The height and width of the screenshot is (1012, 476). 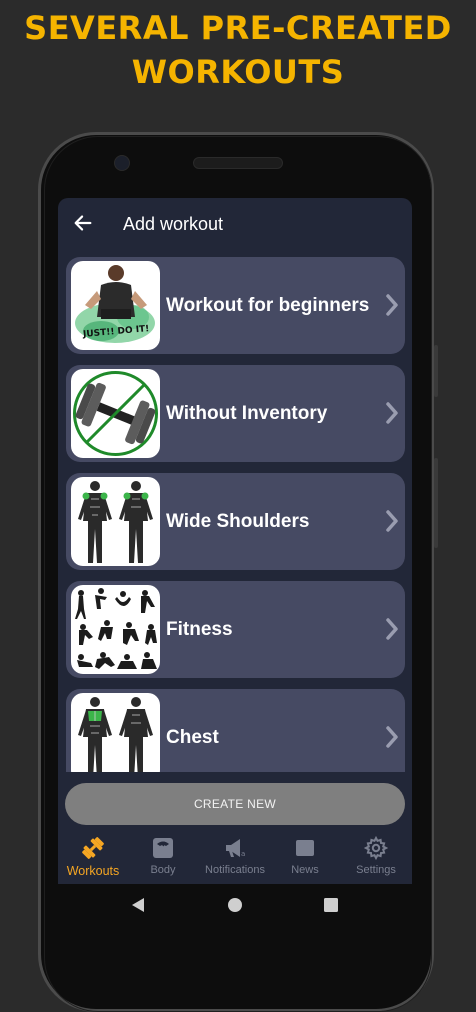 I want to click on nav-item-notifications: a Notifications, so click(x=235, y=859).